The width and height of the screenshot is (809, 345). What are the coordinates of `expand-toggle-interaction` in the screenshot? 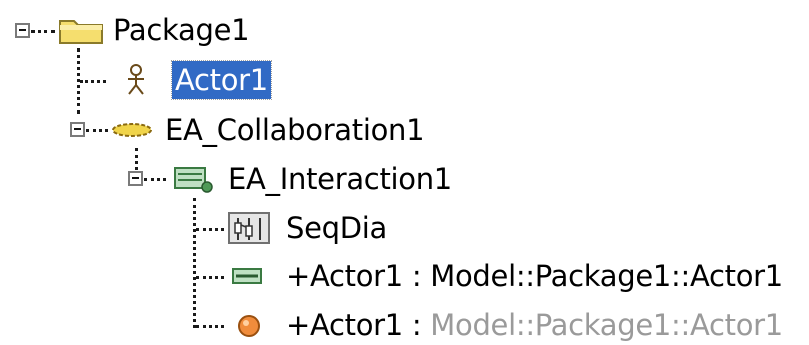 It's located at (135, 178).